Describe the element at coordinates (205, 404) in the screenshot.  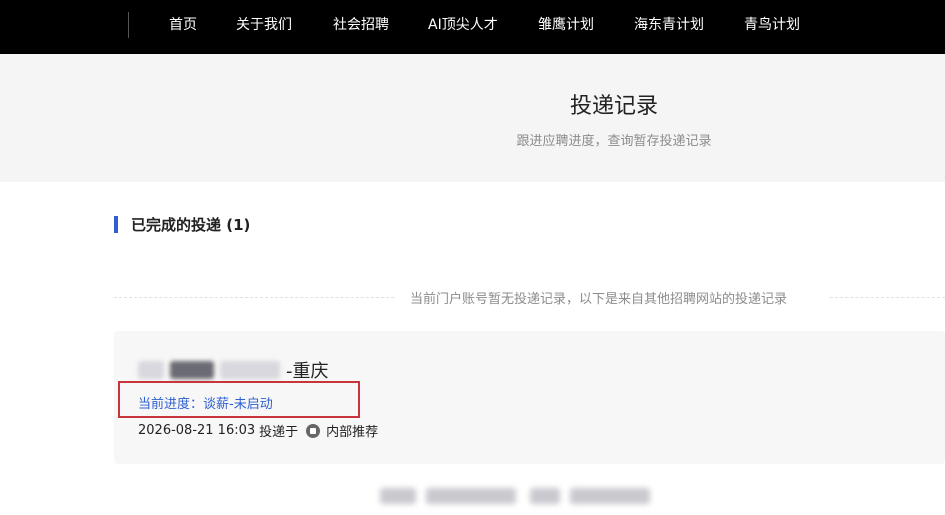
I see `progress-status: 当前进度：谈薪-未启动` at that location.